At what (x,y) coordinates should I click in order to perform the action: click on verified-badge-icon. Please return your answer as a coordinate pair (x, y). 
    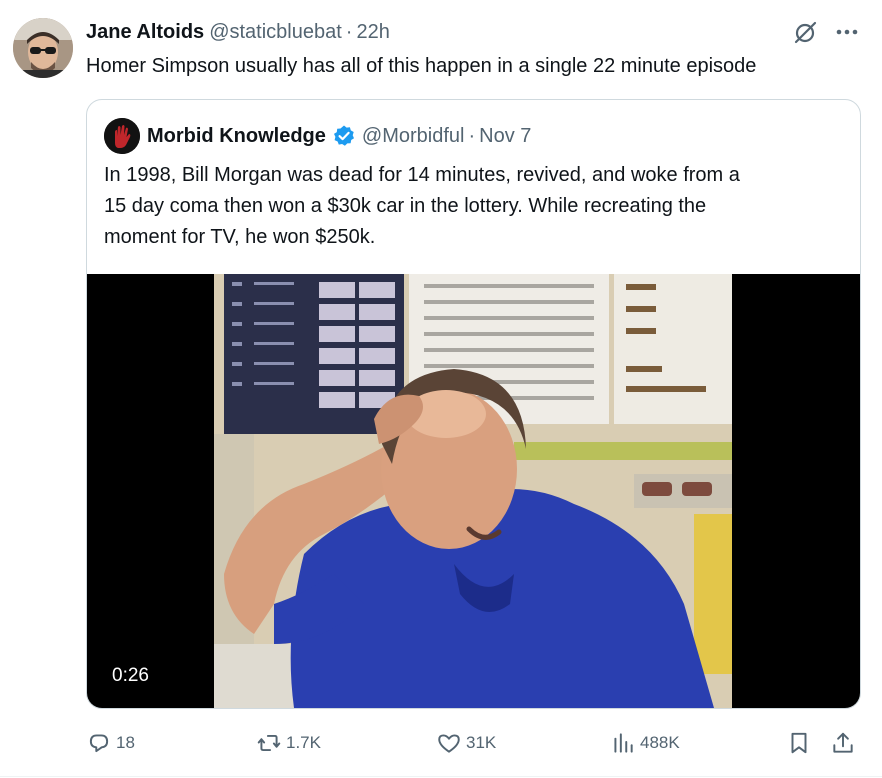
    Looking at the image, I should click on (344, 136).